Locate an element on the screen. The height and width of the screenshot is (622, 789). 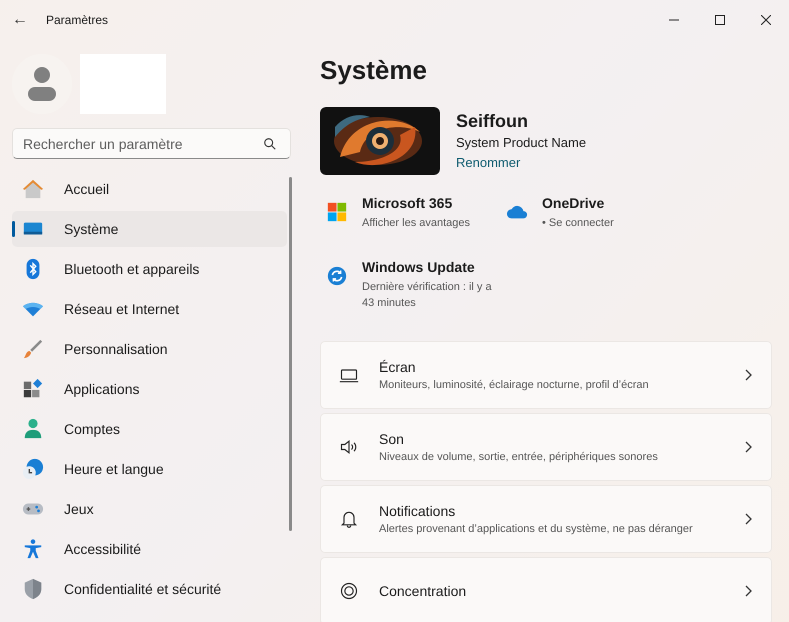
card-title: Concentration is located at coordinates (423, 591).